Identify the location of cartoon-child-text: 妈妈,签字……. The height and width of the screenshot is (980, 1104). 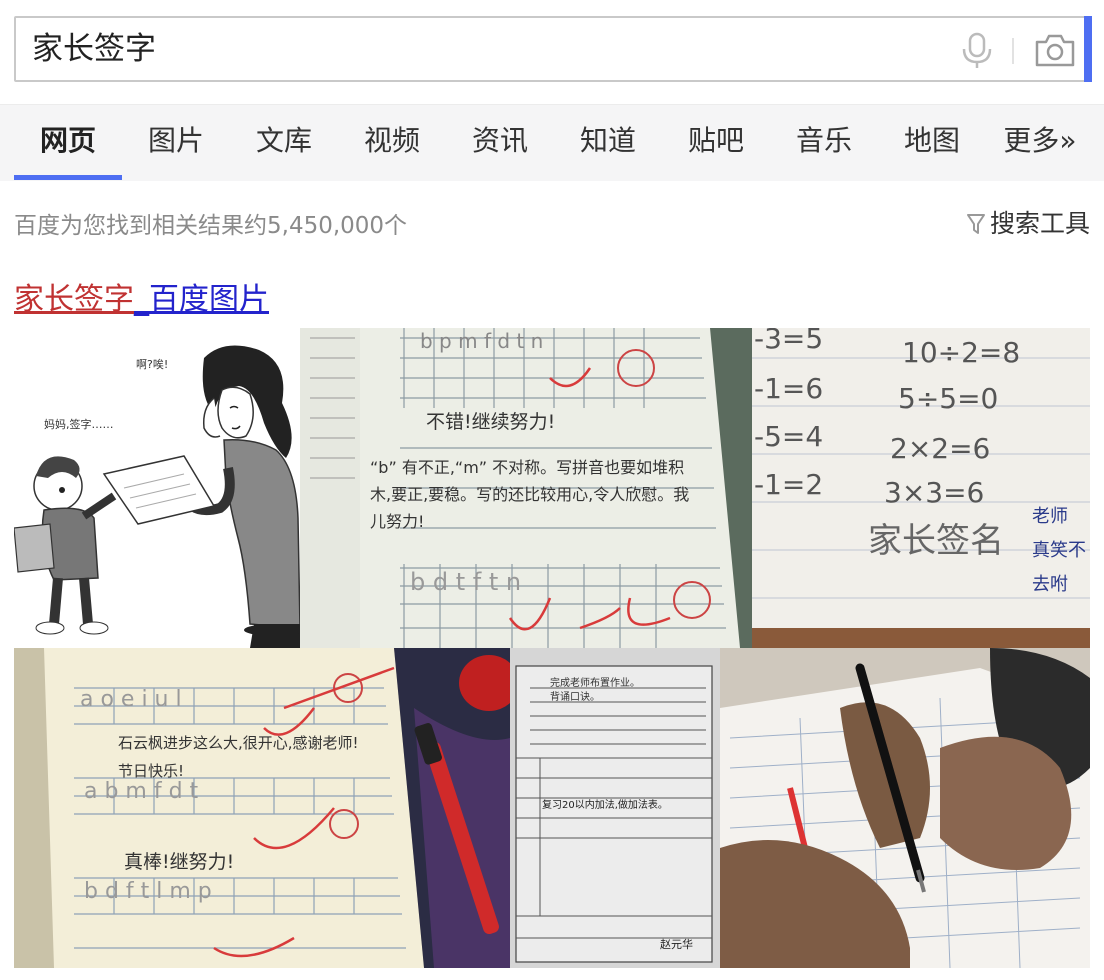
(79, 424).